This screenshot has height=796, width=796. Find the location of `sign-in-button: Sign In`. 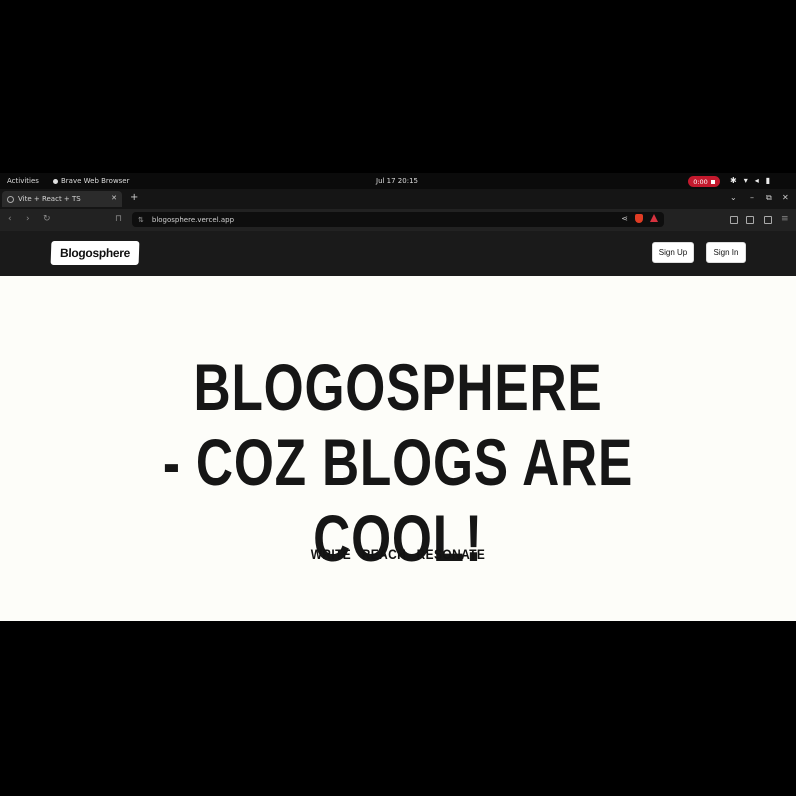

sign-in-button: Sign In is located at coordinates (726, 252).